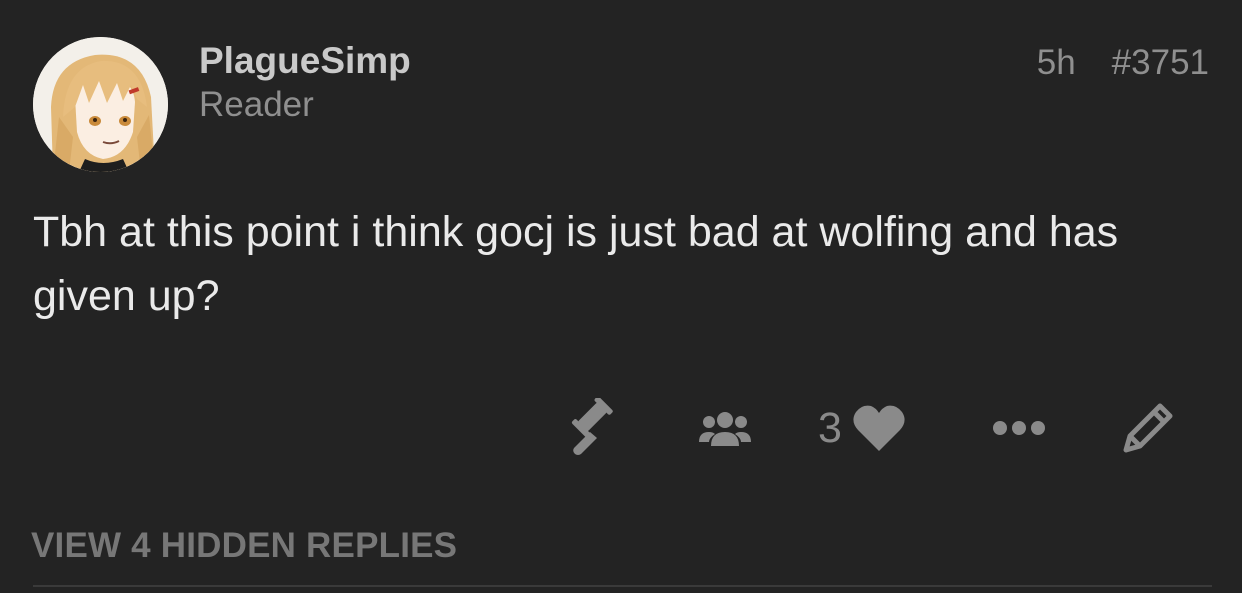 This screenshot has width=1242, height=593. I want to click on post-number: #3751, so click(1160, 63).